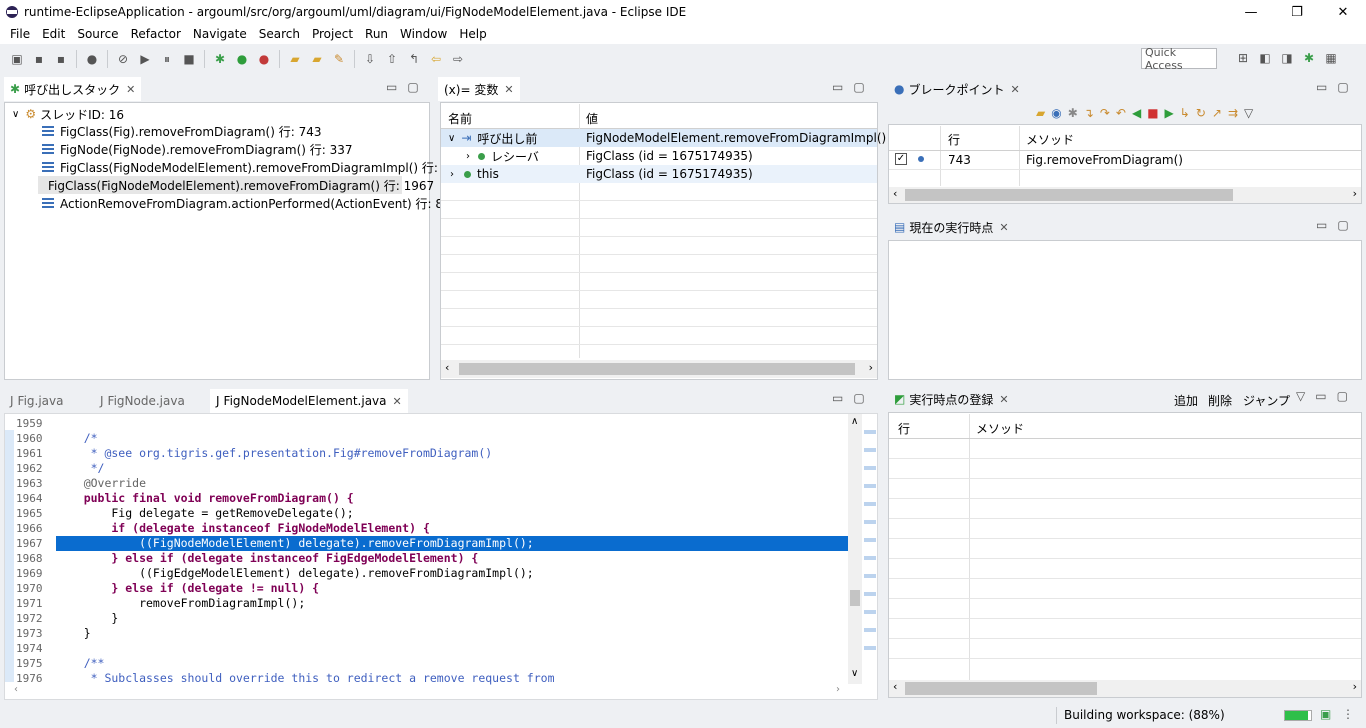 Image resolution: width=1366 pixels, height=728 pixels. Describe the element at coordinates (472, 34) in the screenshot. I see `menu-help: Help` at that location.